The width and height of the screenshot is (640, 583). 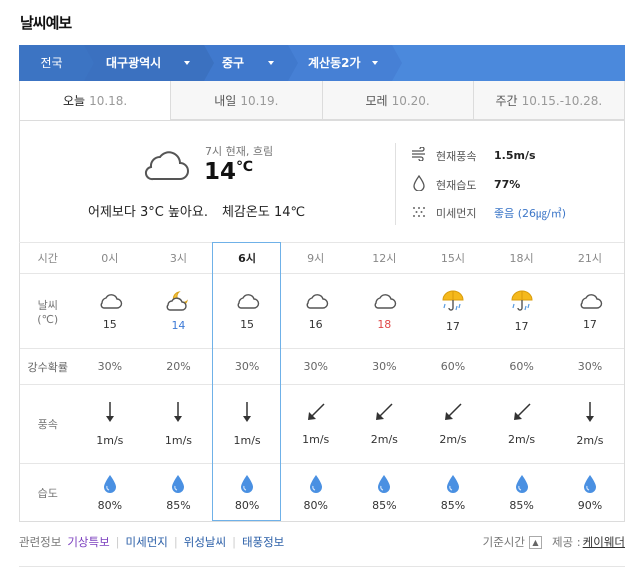 What do you see at coordinates (419, 213) in the screenshot?
I see `dust-icon` at bounding box center [419, 213].